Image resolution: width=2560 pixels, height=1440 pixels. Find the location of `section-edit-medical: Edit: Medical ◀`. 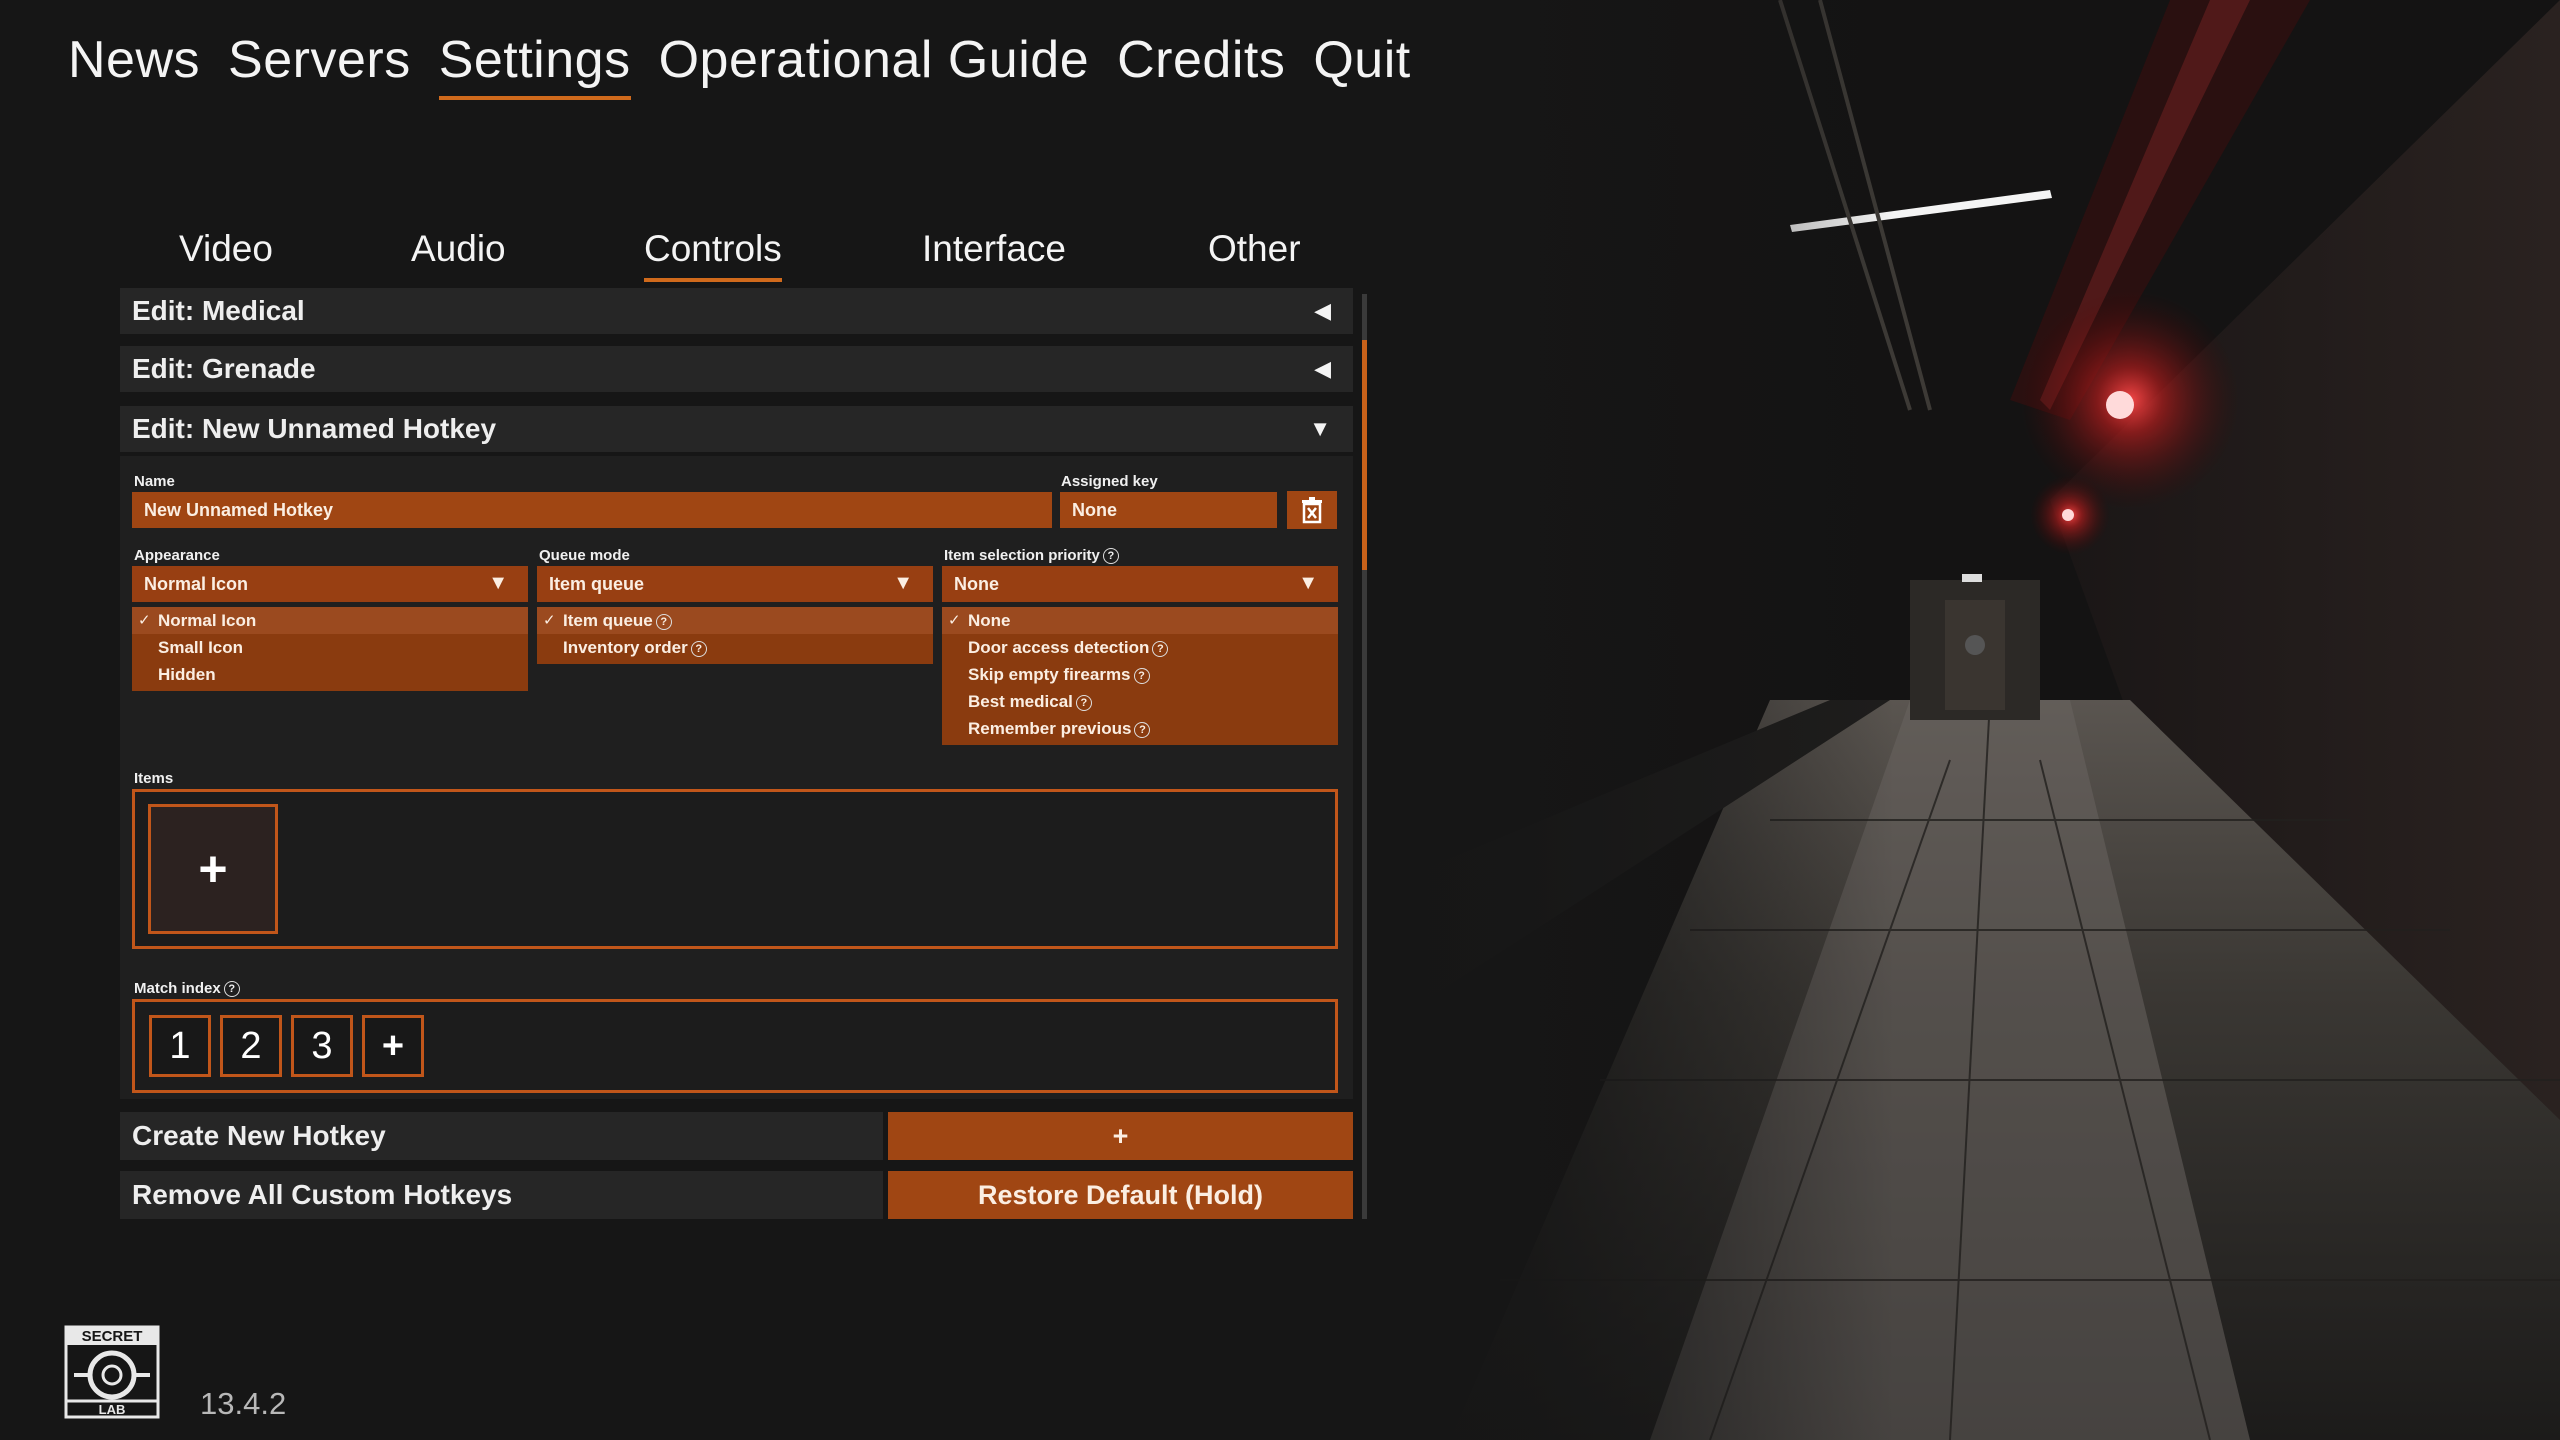

section-edit-medical: Edit: Medical ◀ is located at coordinates (736, 311).